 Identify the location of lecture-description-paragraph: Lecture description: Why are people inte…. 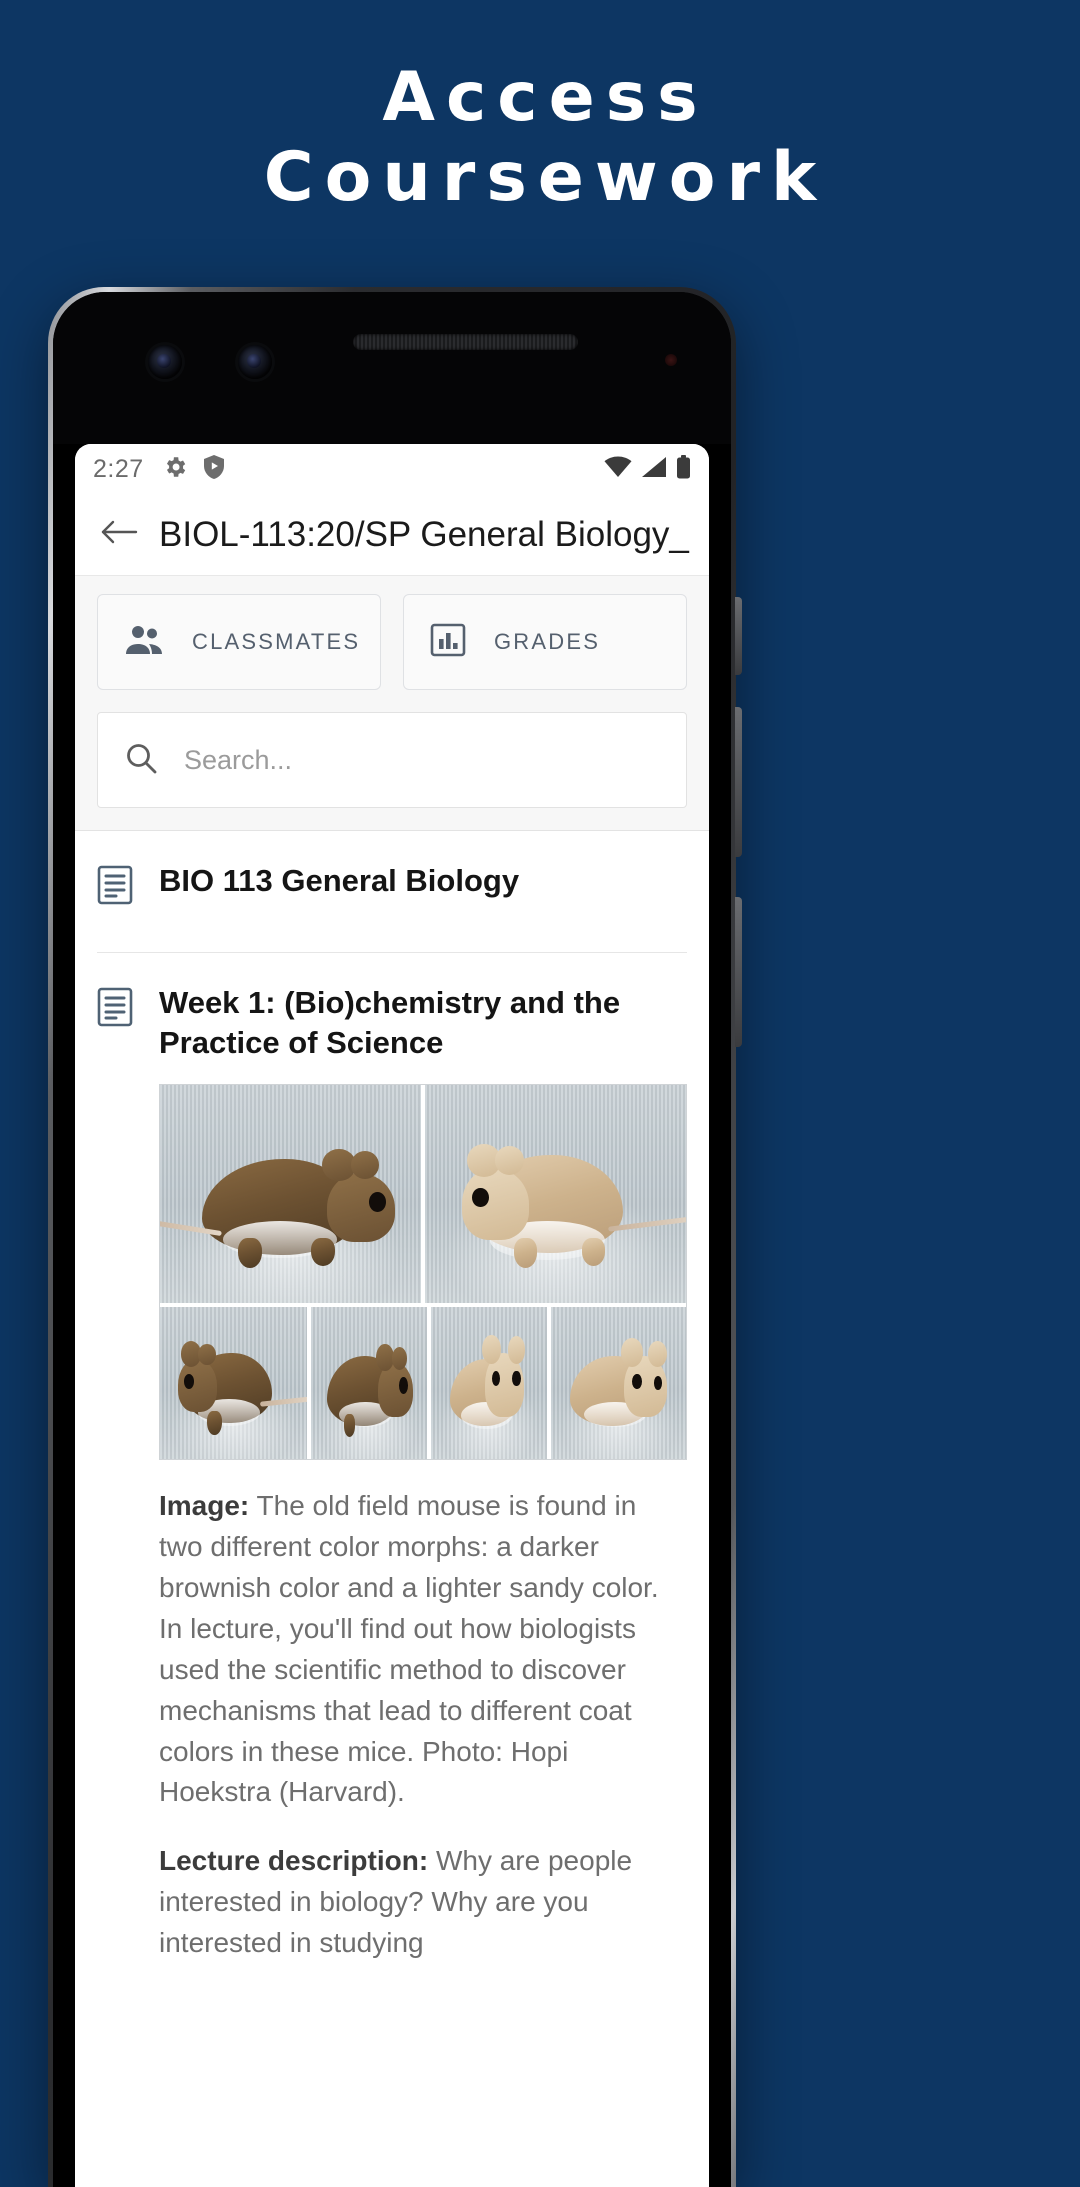
(423, 1902).